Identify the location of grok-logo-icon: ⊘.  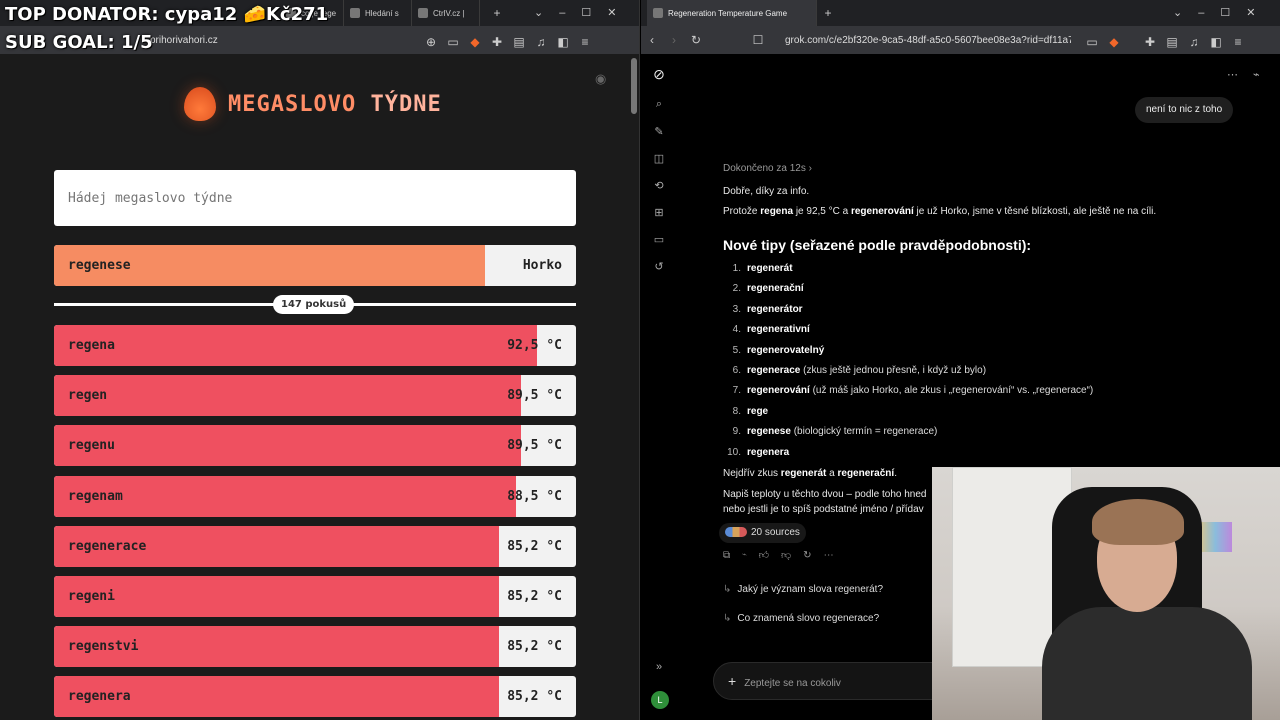
(659, 74).